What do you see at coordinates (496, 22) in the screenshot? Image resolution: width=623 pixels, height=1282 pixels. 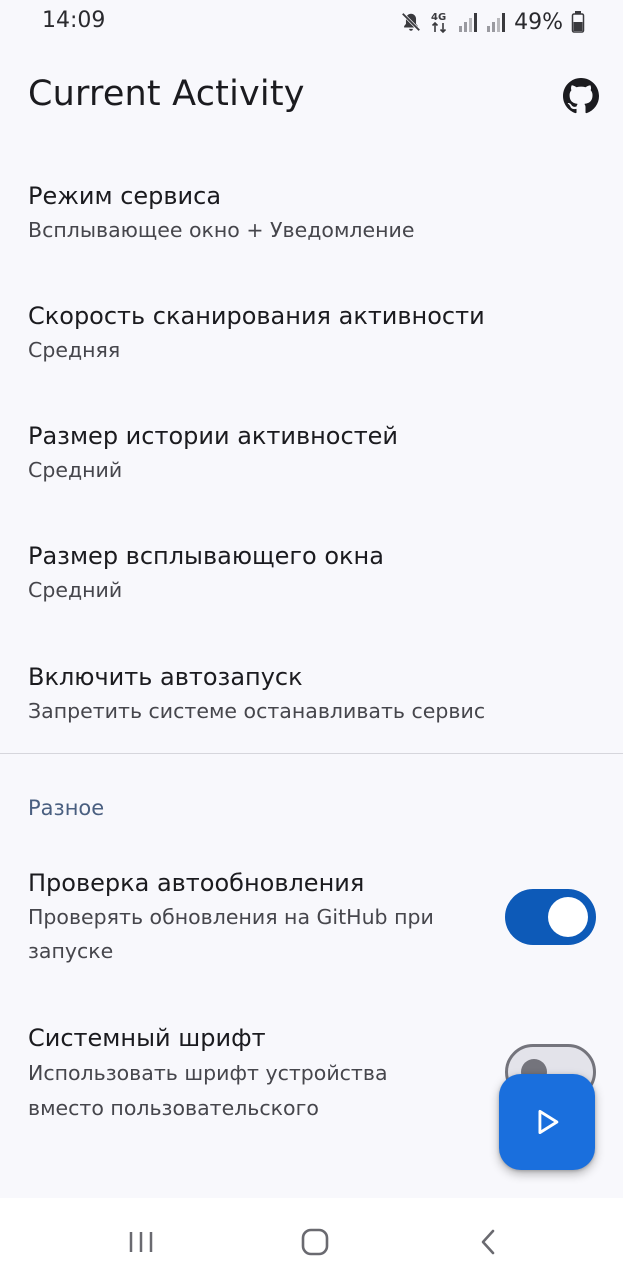 I see `signal-2-icon` at bounding box center [496, 22].